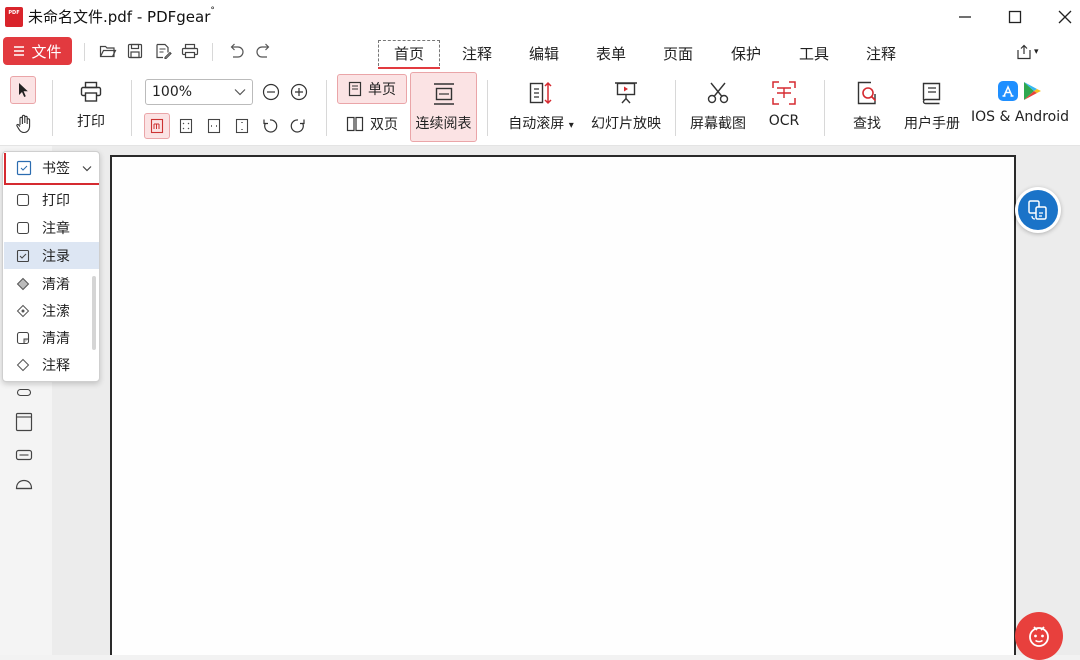 The width and height of the screenshot is (1080, 660). I want to click on dropdown-item-stamp: 注章, so click(51, 227).